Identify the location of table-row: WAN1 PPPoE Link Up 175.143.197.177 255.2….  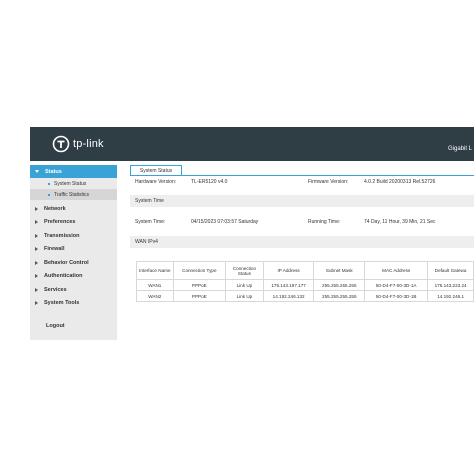
(305, 285).